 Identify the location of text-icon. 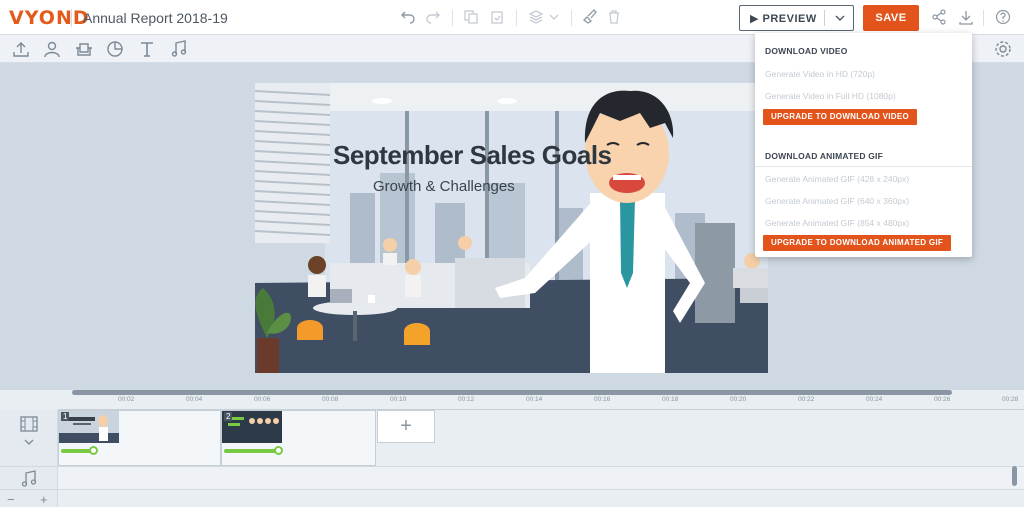
(147, 49).